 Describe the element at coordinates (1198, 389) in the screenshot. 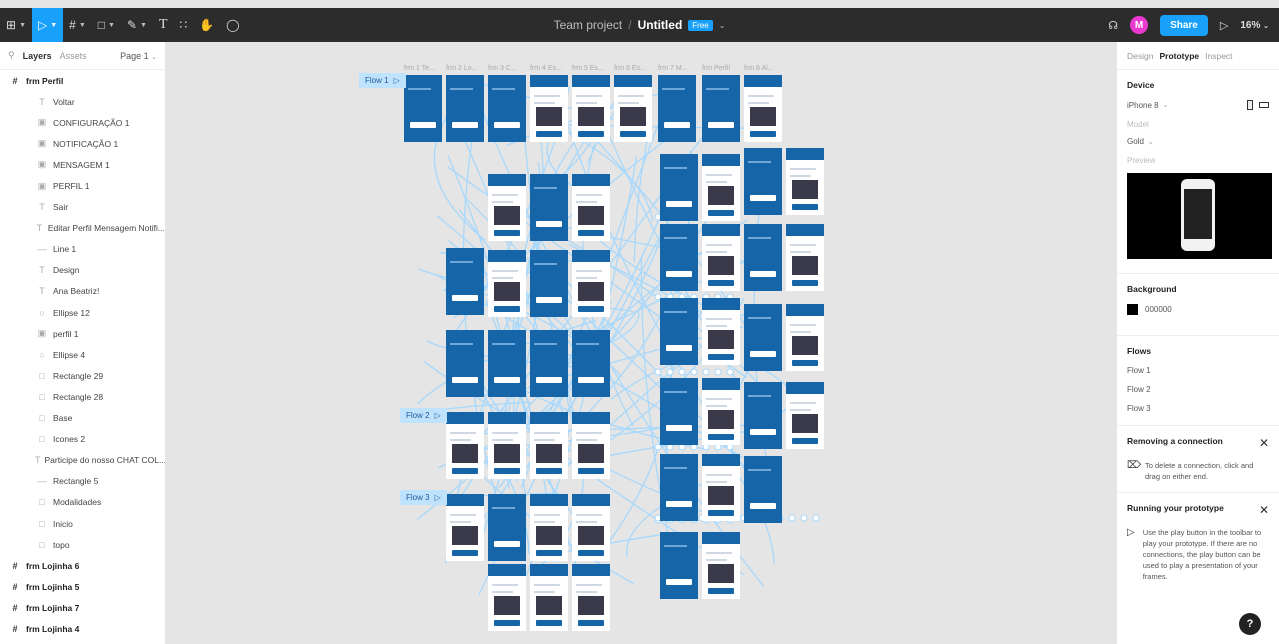

I see `flow-item-2: Flow 2` at that location.